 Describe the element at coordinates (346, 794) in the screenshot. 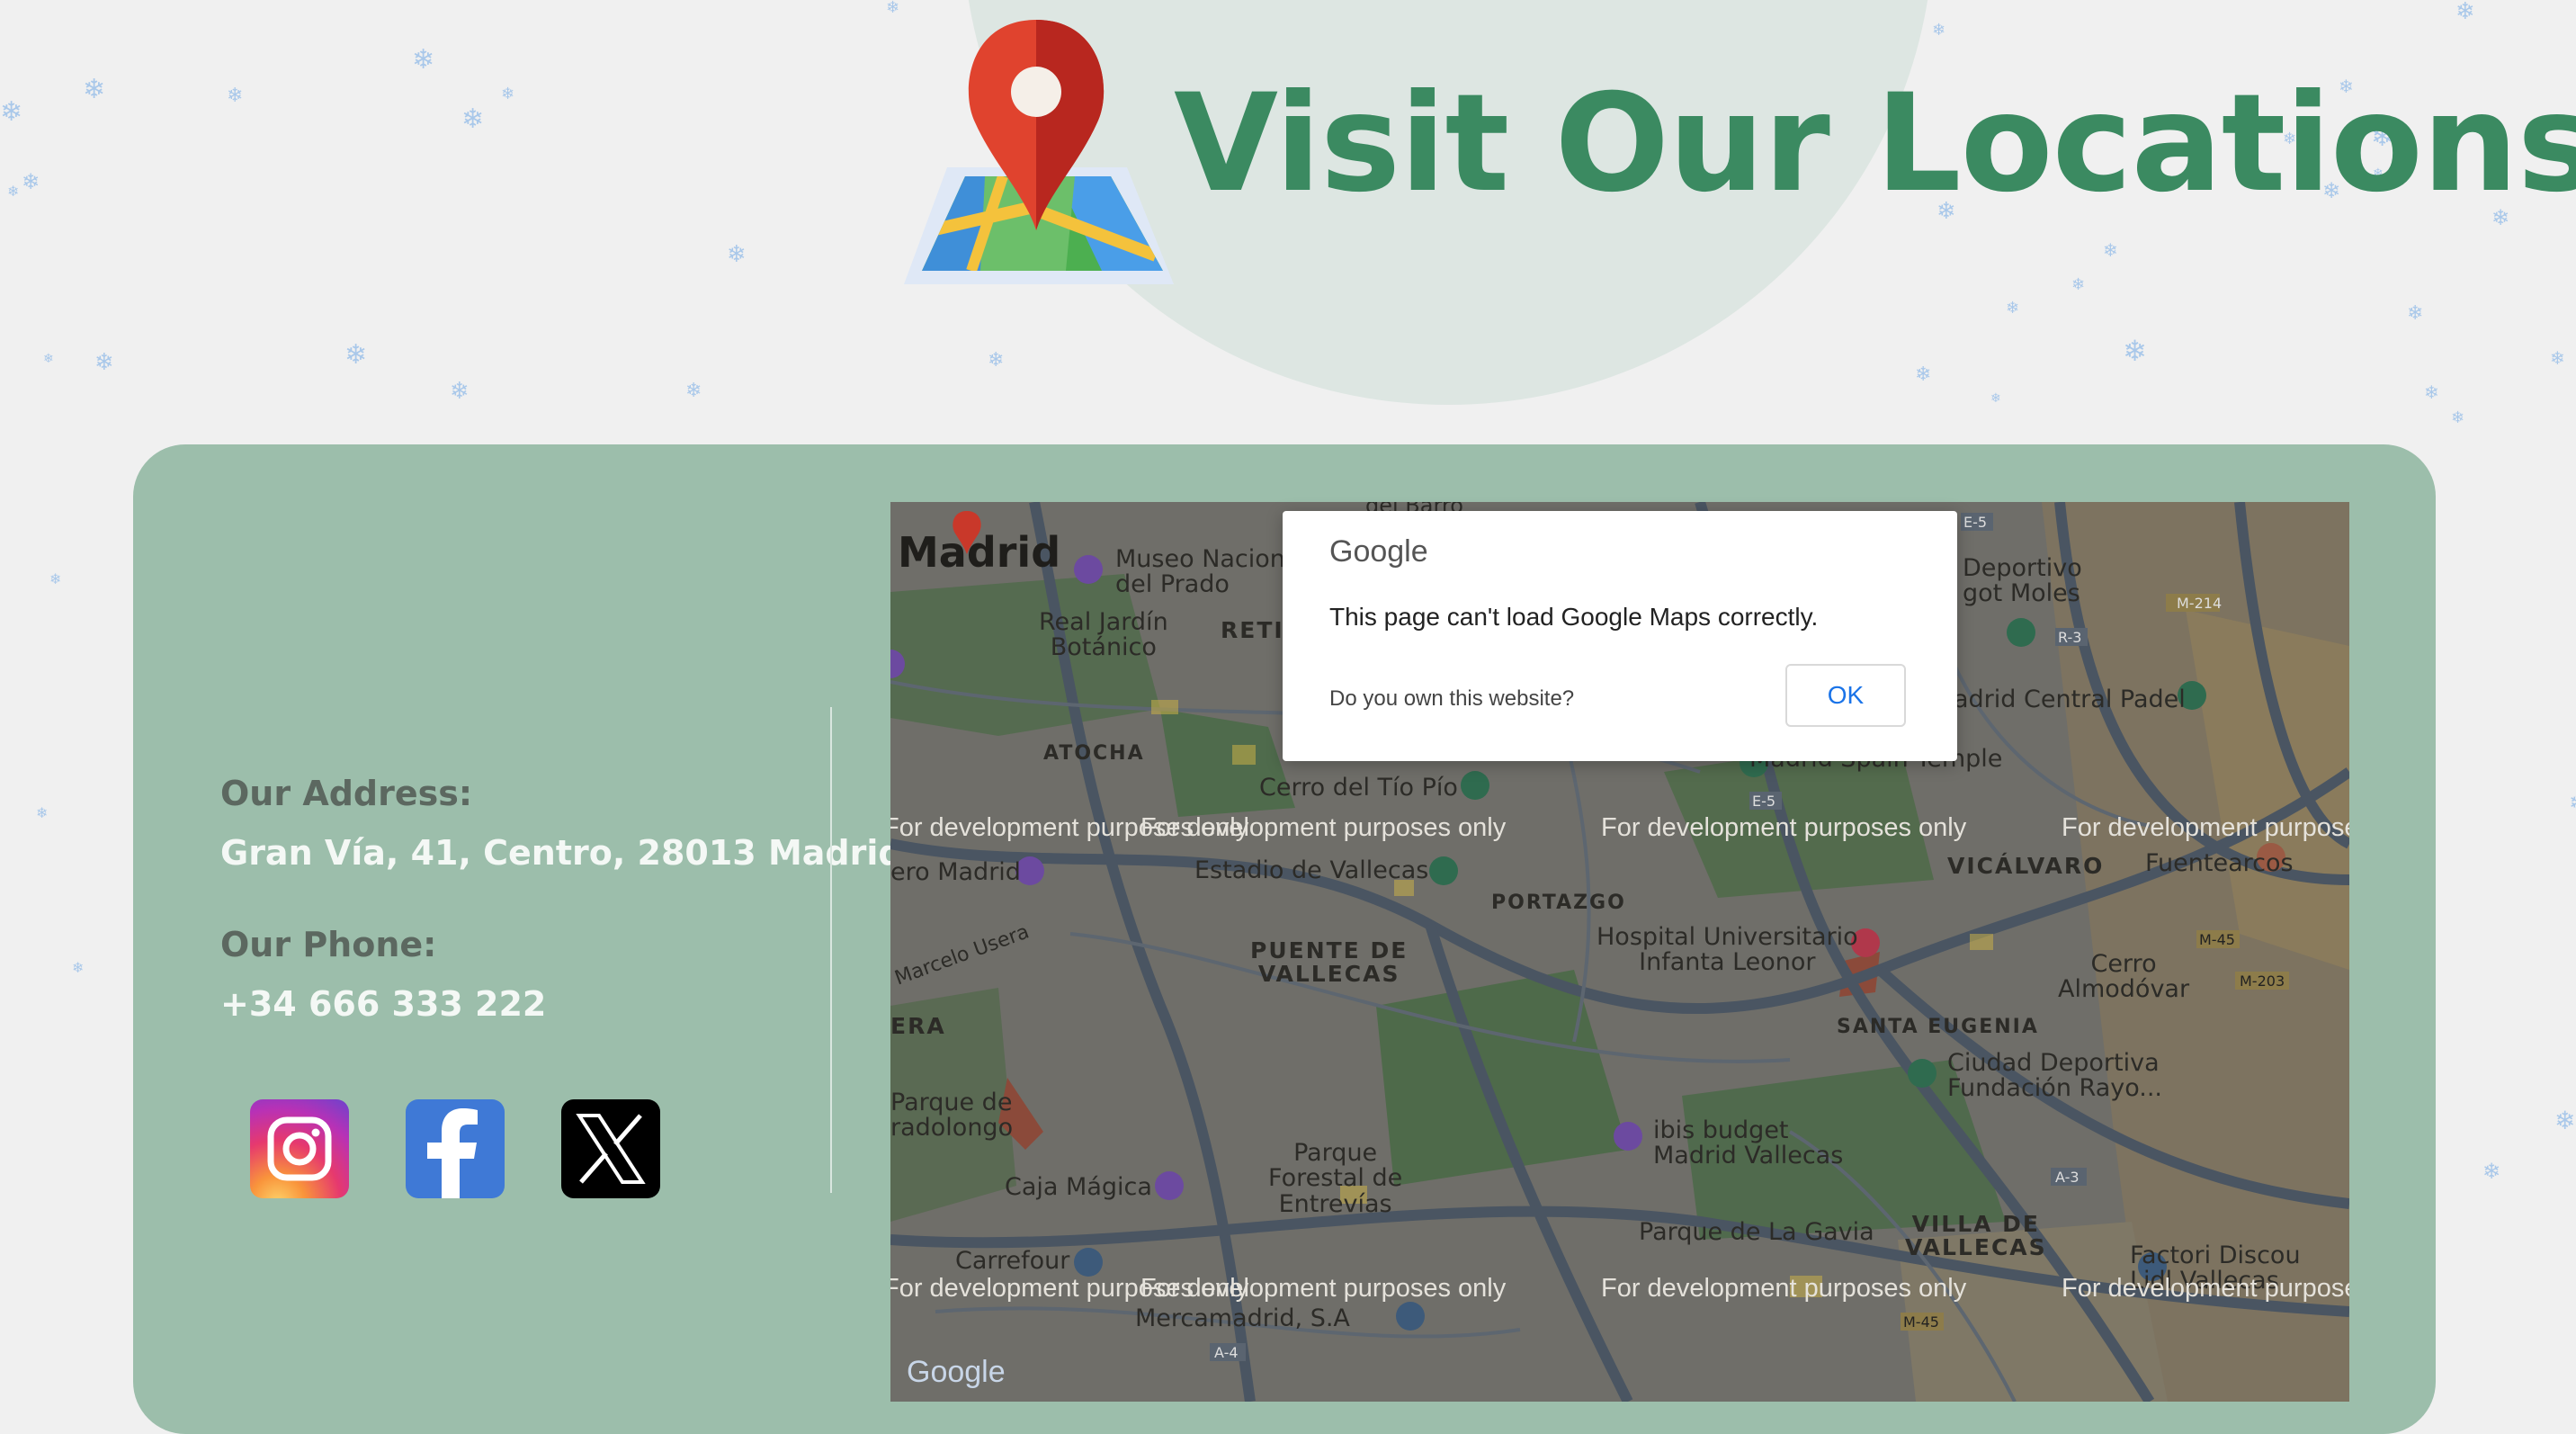

I see `address-label: Our Address:` at that location.